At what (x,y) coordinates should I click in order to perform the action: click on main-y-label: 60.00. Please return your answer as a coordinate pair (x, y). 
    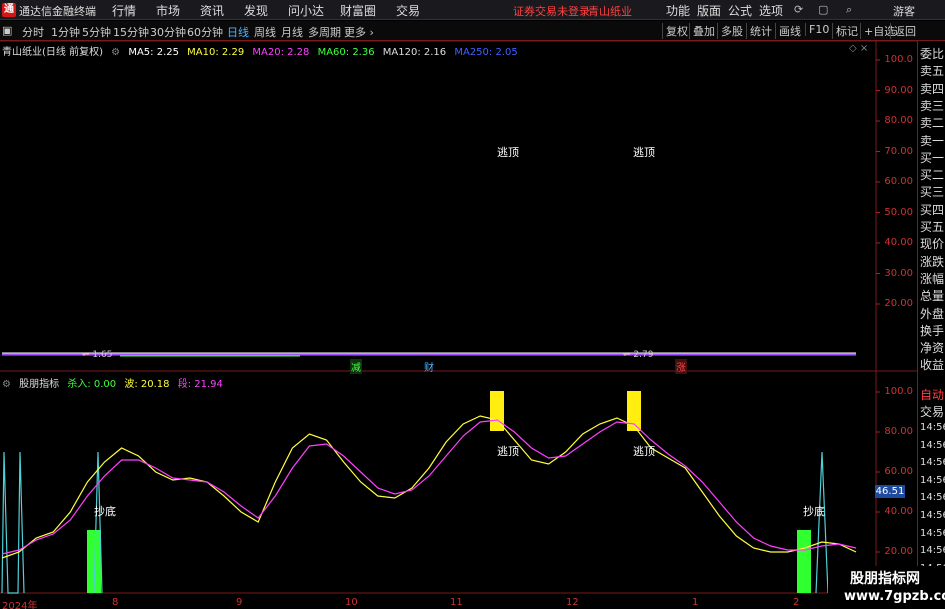
    Looking at the image, I should click on (898, 181).